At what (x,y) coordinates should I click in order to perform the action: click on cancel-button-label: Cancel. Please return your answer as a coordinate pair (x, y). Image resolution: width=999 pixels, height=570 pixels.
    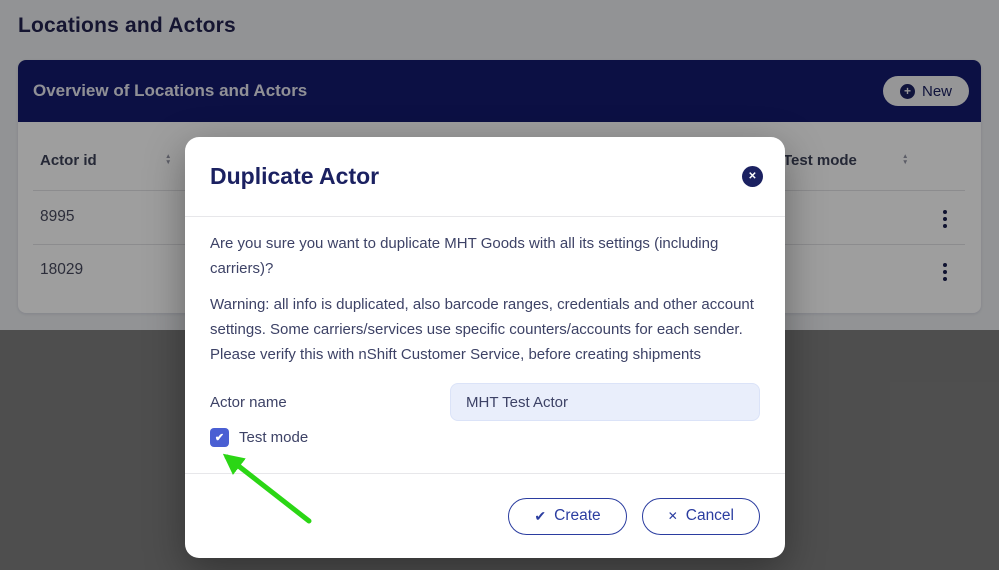
    Looking at the image, I should click on (709, 515).